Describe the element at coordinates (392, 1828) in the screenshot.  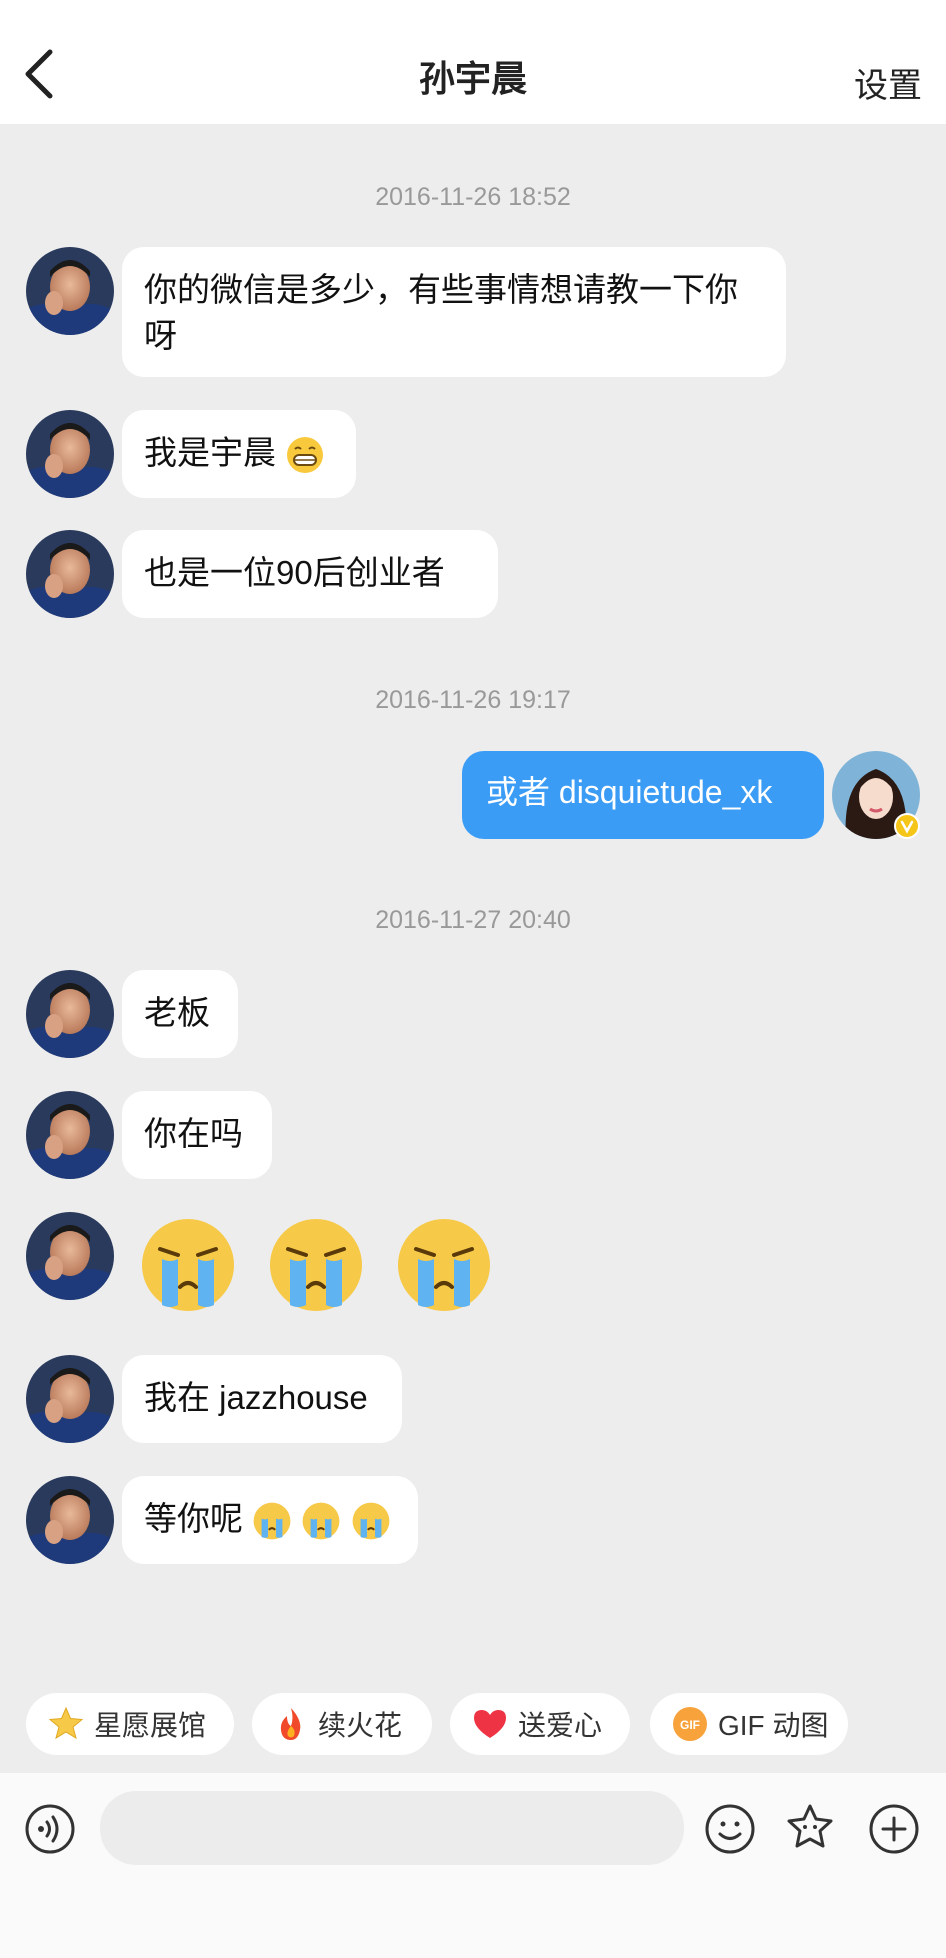
I see `message-input` at that location.